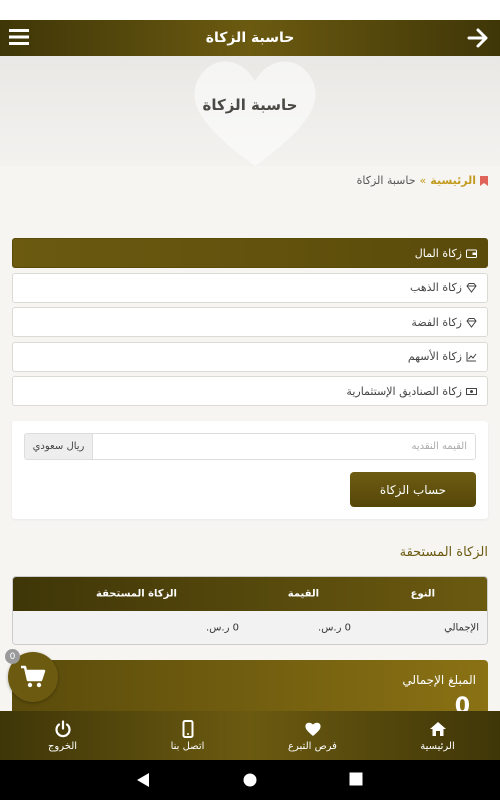  Describe the element at coordinates (59, 446) in the screenshot. I see `currency-addon: ريال سعودي` at that location.